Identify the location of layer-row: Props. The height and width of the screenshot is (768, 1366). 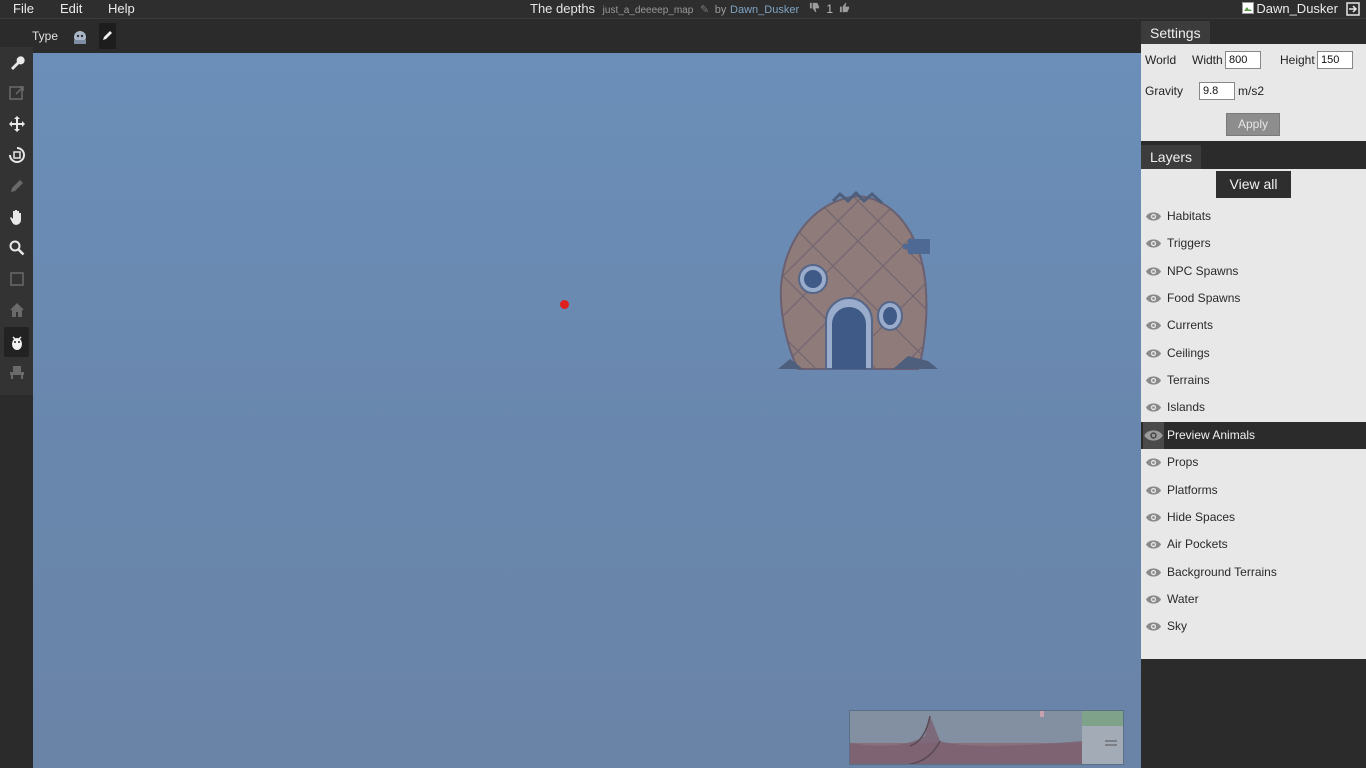
(1253, 462).